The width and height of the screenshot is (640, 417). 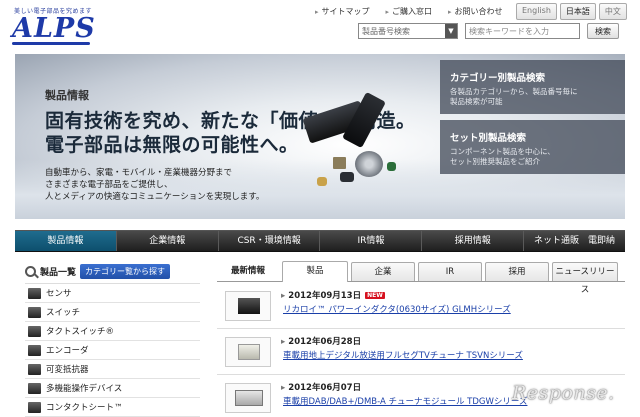 What do you see at coordinates (247, 271) in the screenshot?
I see `tab-latest: 最新情報` at bounding box center [247, 271].